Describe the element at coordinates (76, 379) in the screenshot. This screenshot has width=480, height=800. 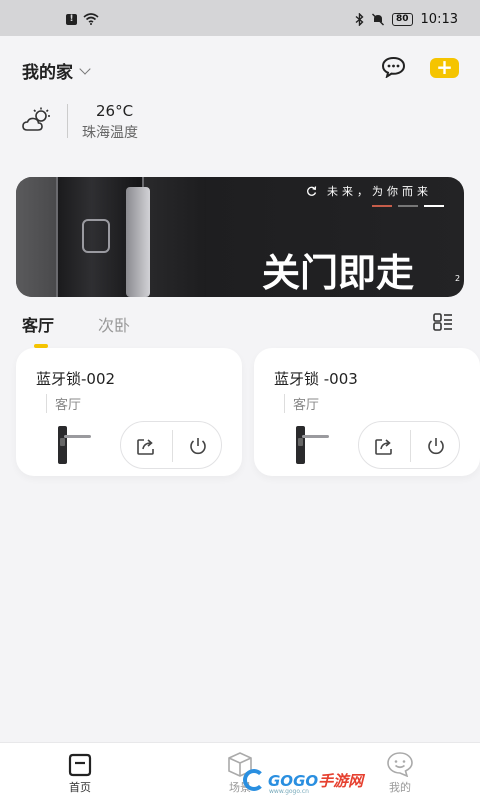
I see `device-name: 蓝牙锁-002` at that location.